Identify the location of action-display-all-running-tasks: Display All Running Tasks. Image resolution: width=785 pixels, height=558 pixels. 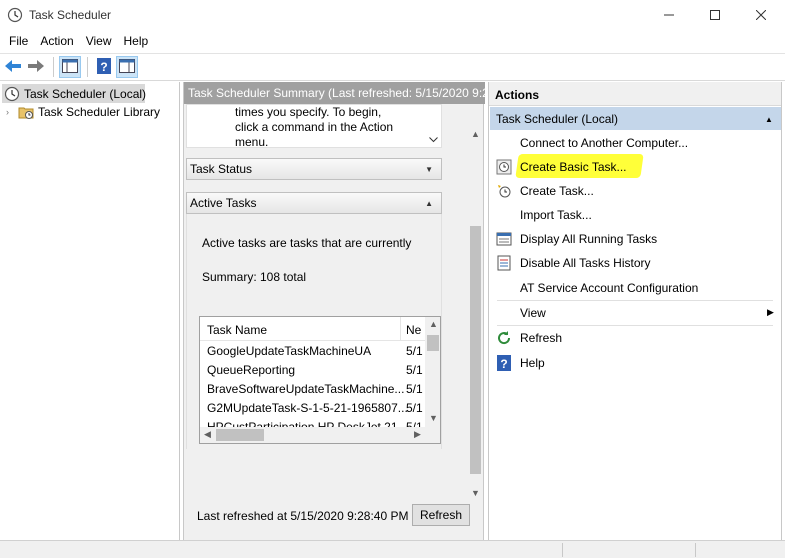
(635, 239).